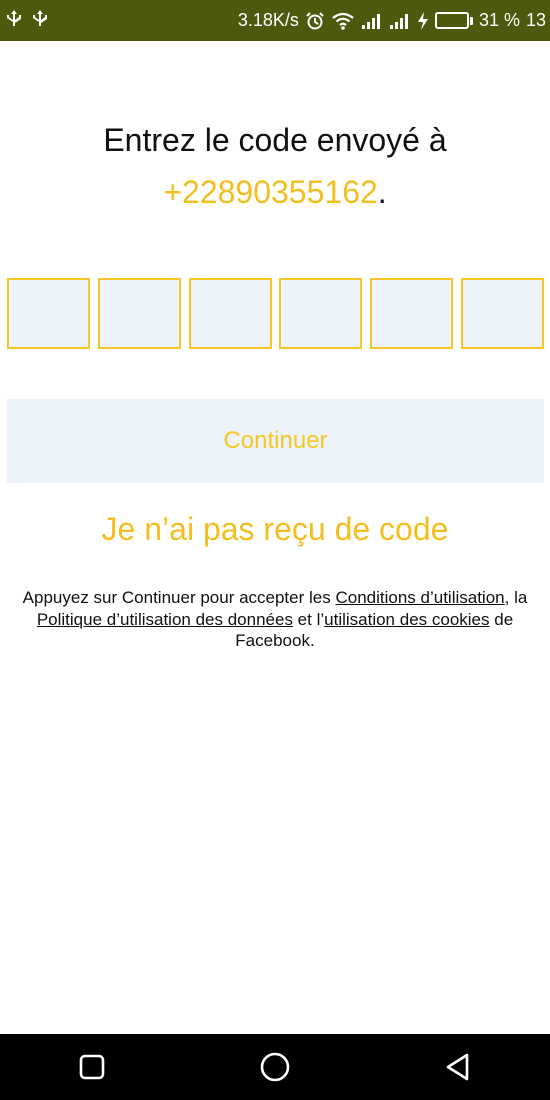 The height and width of the screenshot is (1100, 550). What do you see at coordinates (165, 619) in the screenshot?
I see `data-policy-link: Politique d’utilisation des données` at bounding box center [165, 619].